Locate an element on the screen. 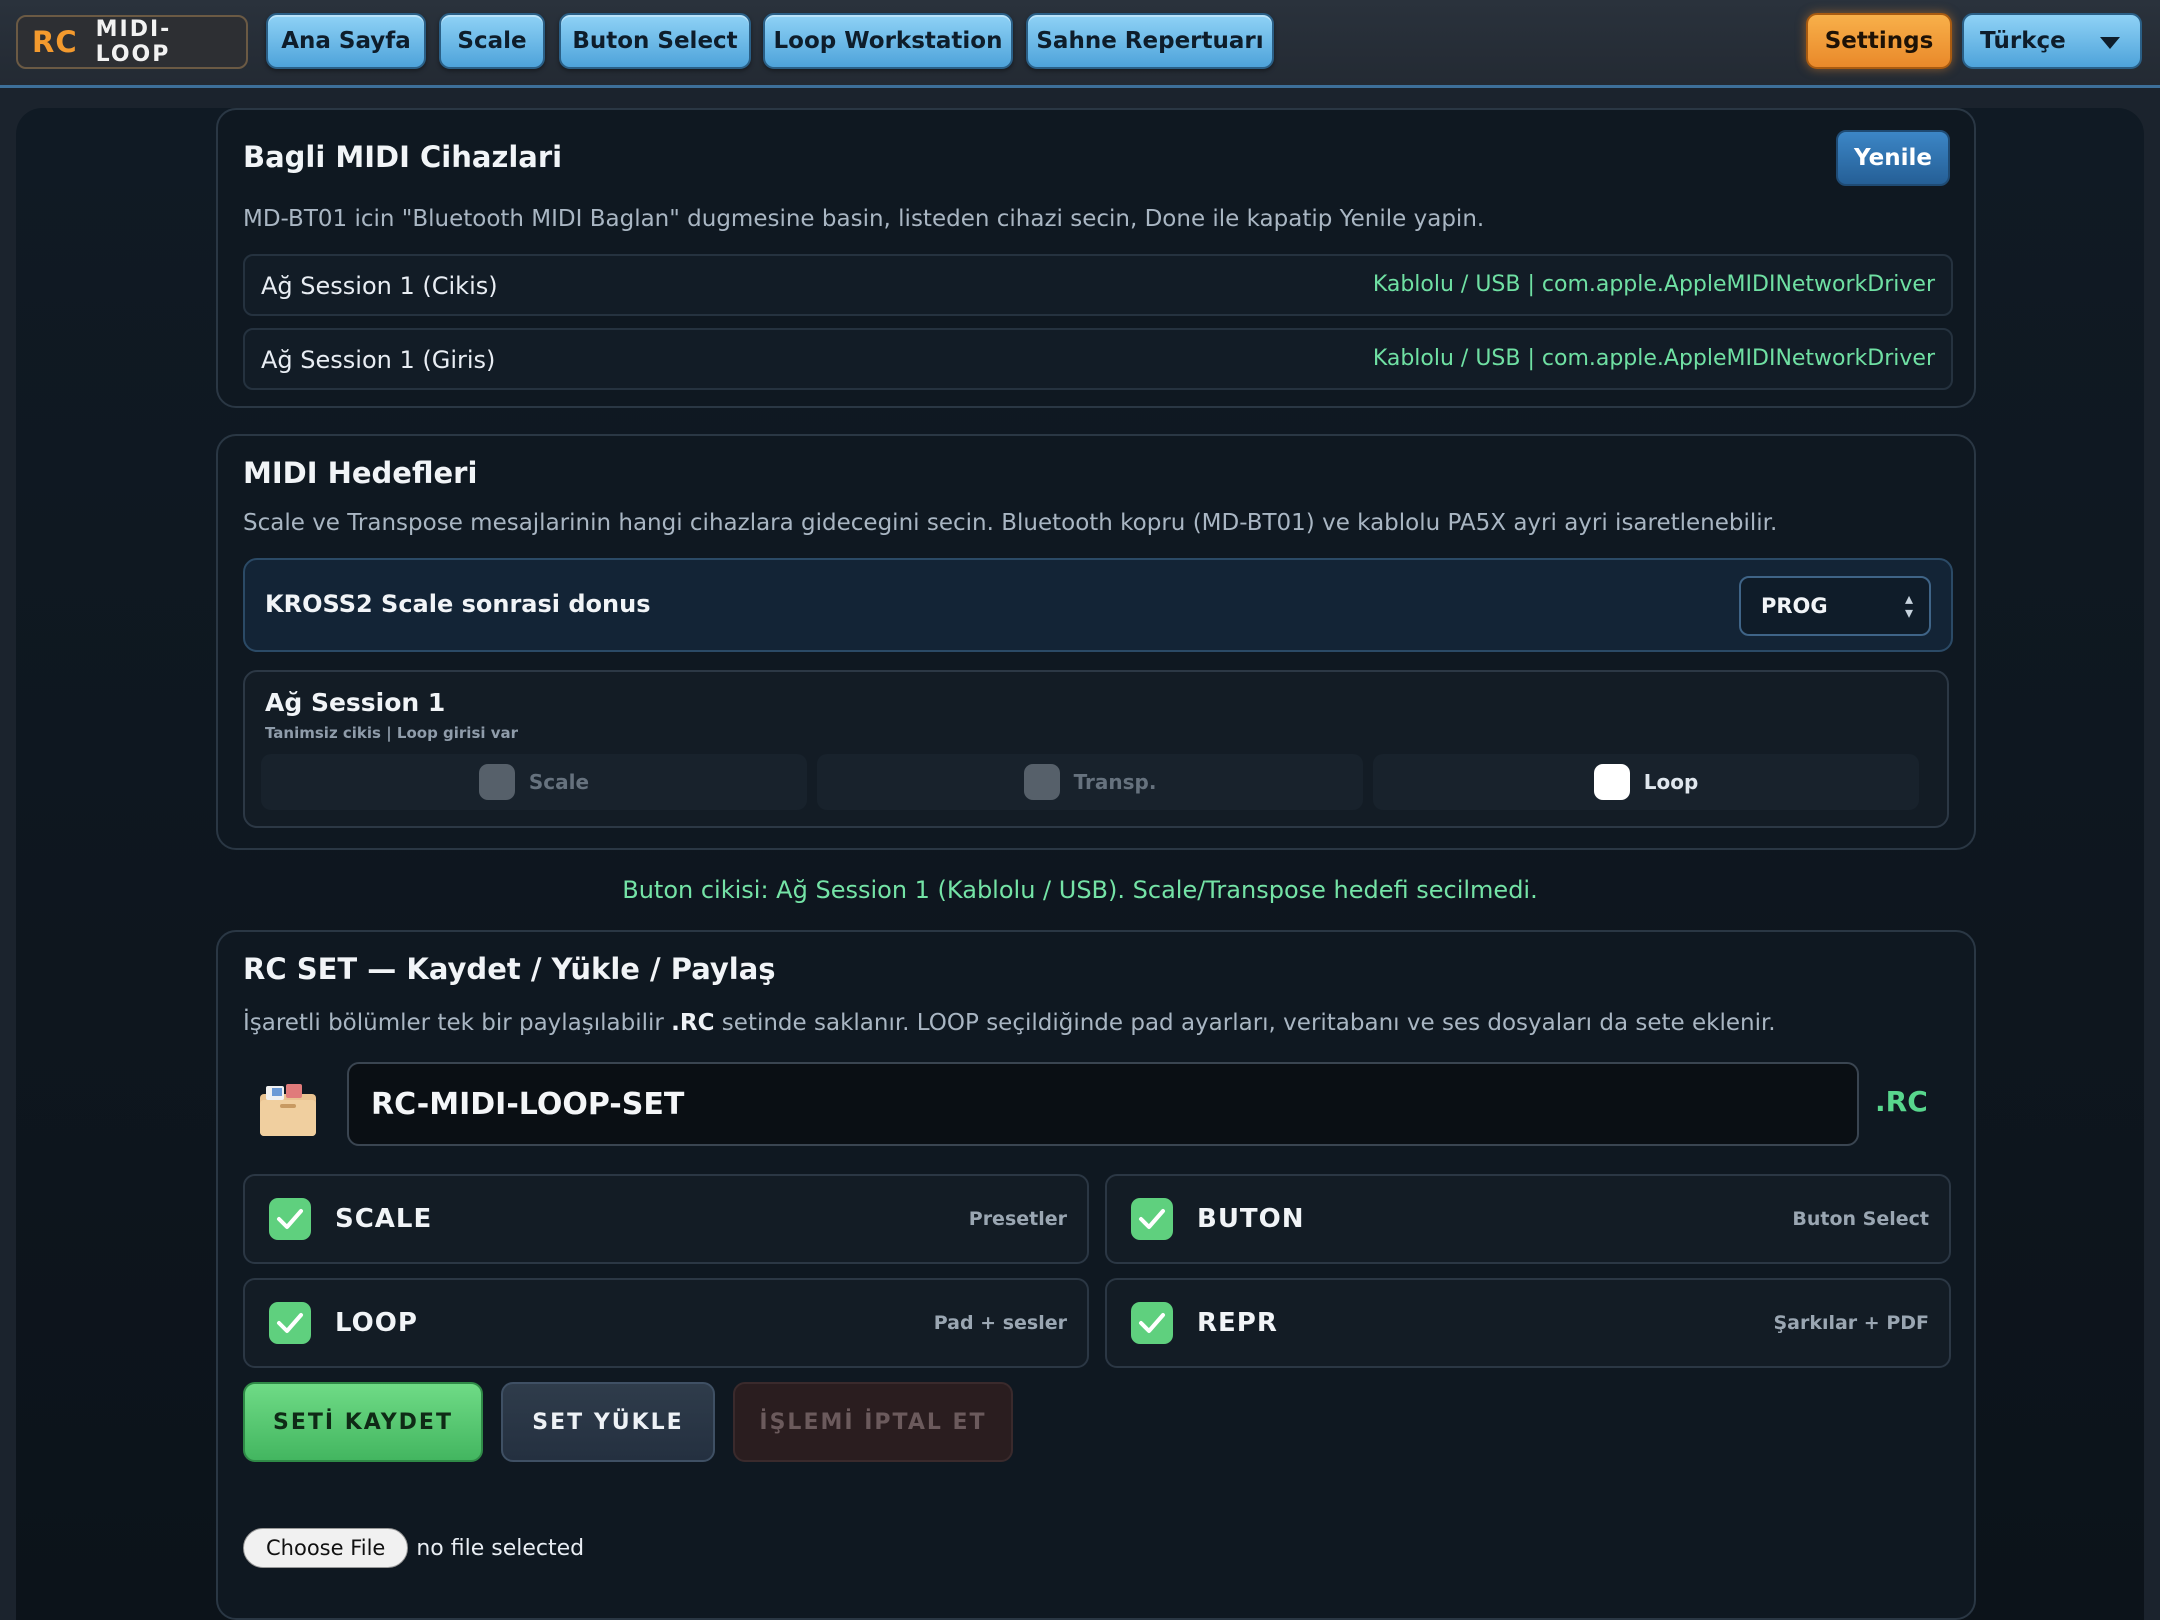 This screenshot has height=1620, width=2160. section-toggle-repr: REPR Şarkılar + PDF is located at coordinates (1528, 1323).